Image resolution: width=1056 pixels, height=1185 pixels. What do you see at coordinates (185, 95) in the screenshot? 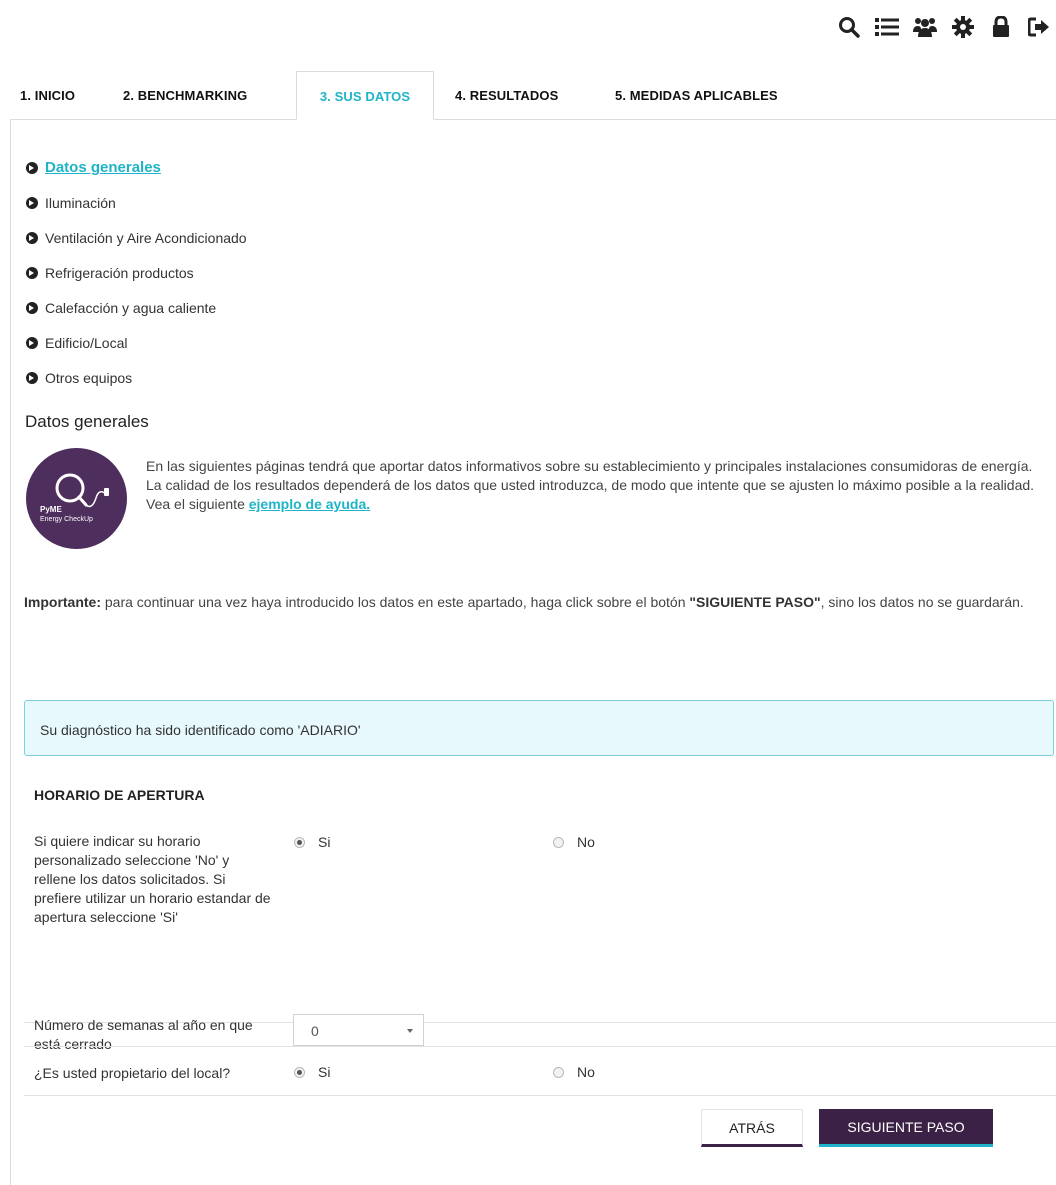
I see `tab-benchmarking: 2. BENCHMARKING` at bounding box center [185, 95].